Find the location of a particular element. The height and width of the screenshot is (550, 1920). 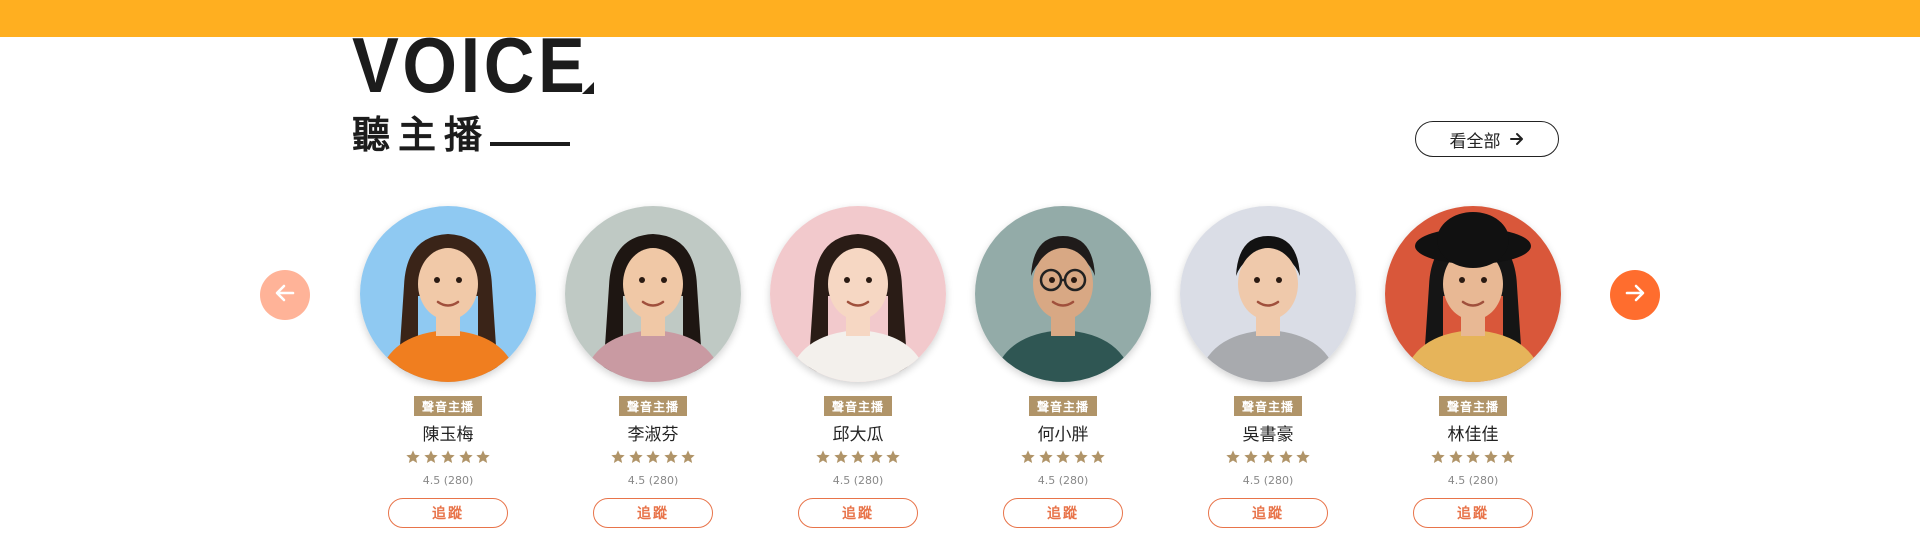

host-name: 李淑芬 is located at coordinates (653, 432).